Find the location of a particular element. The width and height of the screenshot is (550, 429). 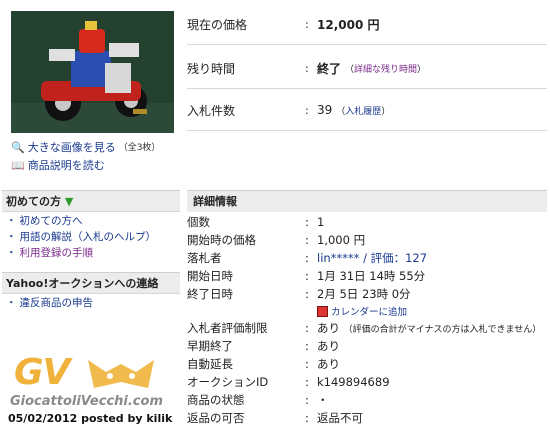

view-large-image-link: 🔍 大きな画像を見る （全3枚） is located at coordinates (96, 148).